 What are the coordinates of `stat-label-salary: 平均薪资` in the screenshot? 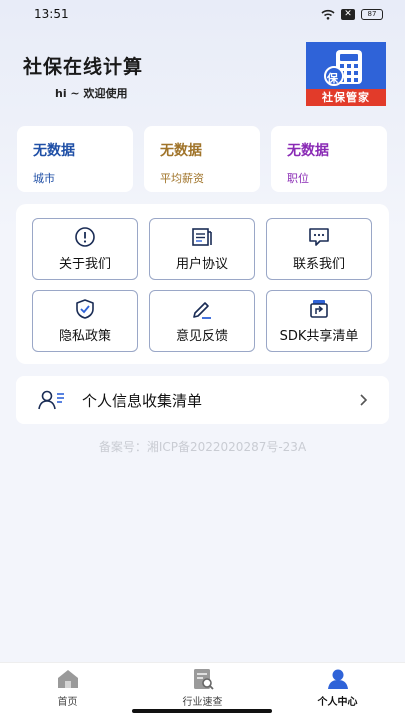 It's located at (182, 178).